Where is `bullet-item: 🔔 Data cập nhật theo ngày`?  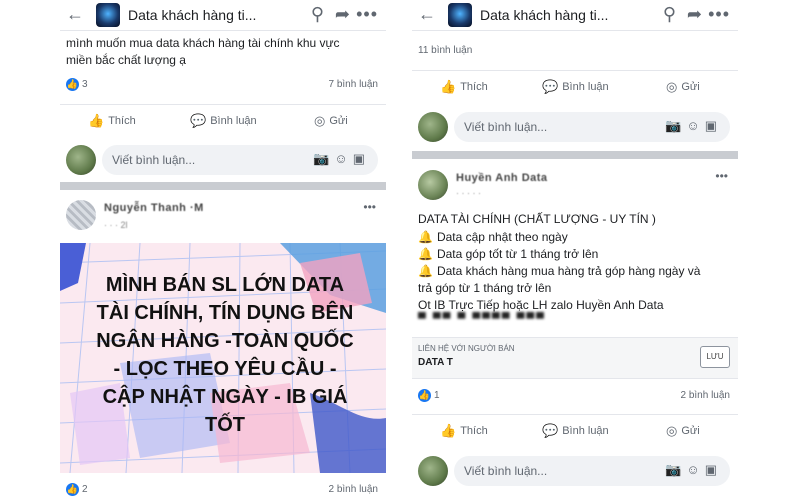
bullet-item: 🔔 Data cập nhật theo ngày is located at coordinates (493, 237).